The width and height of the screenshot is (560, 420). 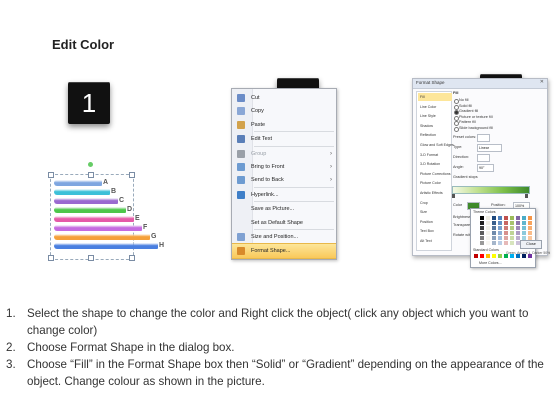 I want to click on rotation-handle, so click(x=90, y=164).